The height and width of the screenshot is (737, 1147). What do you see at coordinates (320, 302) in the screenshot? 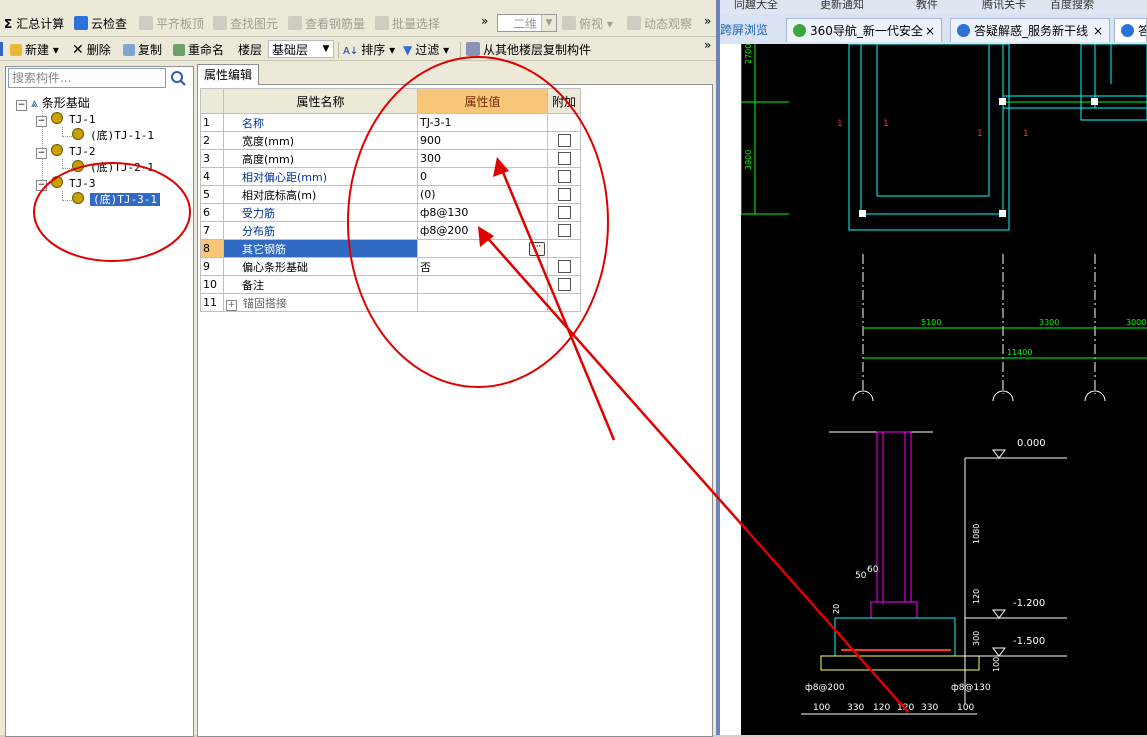
I see `property-name-group: + 锚固搭接` at bounding box center [320, 302].